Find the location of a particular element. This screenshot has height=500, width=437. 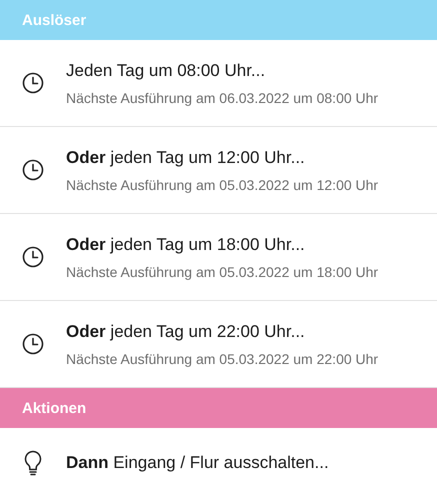

item-subtitle: Nächste Ausführung am 05.03.2022 um 12:00 Uhr is located at coordinates (222, 184).